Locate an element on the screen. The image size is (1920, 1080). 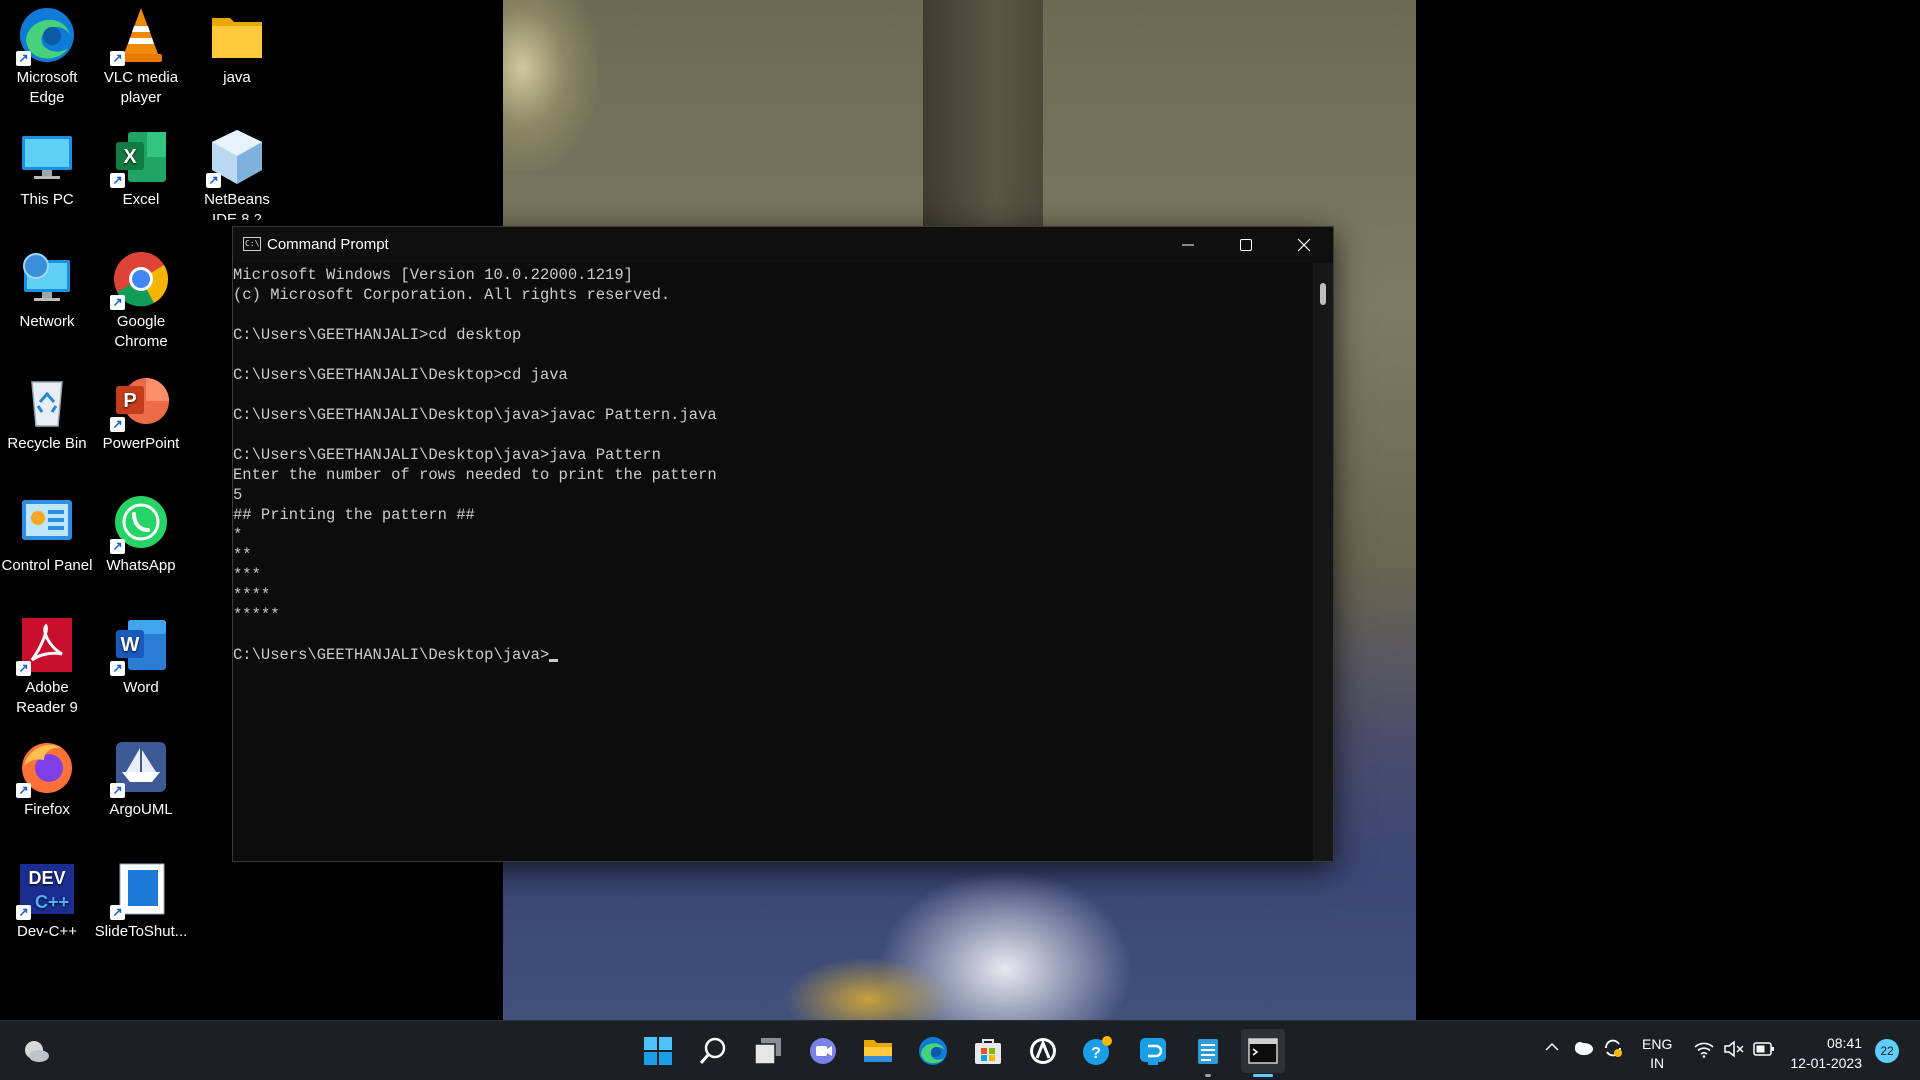
desktop-icon-this-pc: This PC is located at coordinates (47, 166).